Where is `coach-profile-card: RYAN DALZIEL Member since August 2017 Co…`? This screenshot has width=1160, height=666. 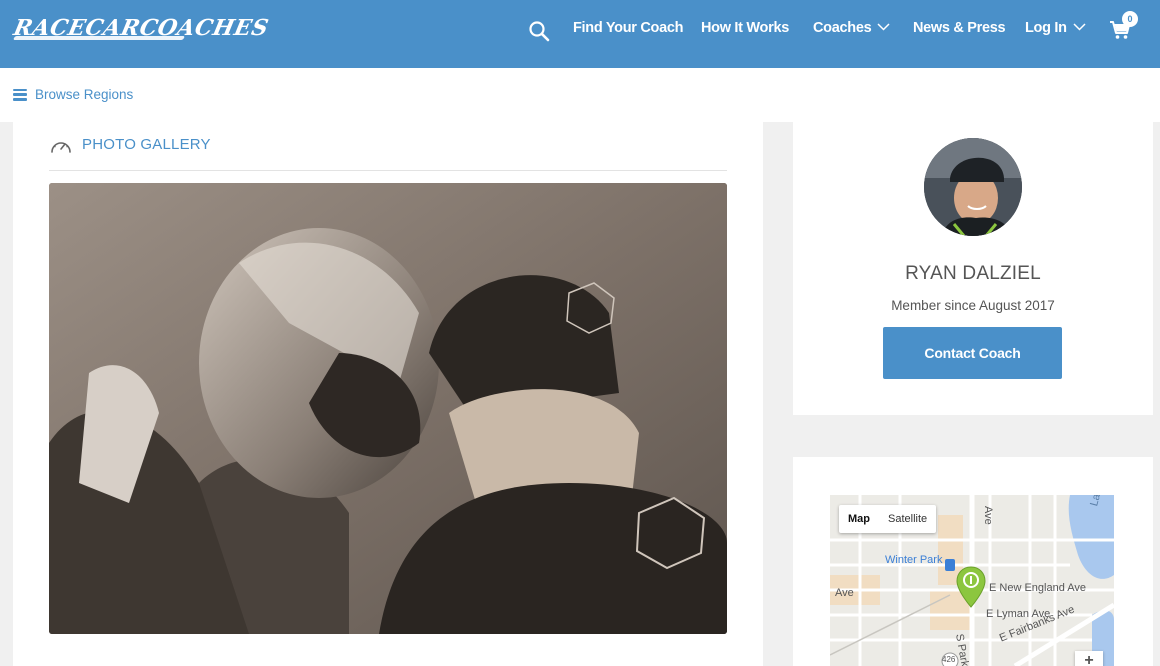 coach-profile-card: RYAN DALZIEL Member since August 2017 Co… is located at coordinates (973, 268).